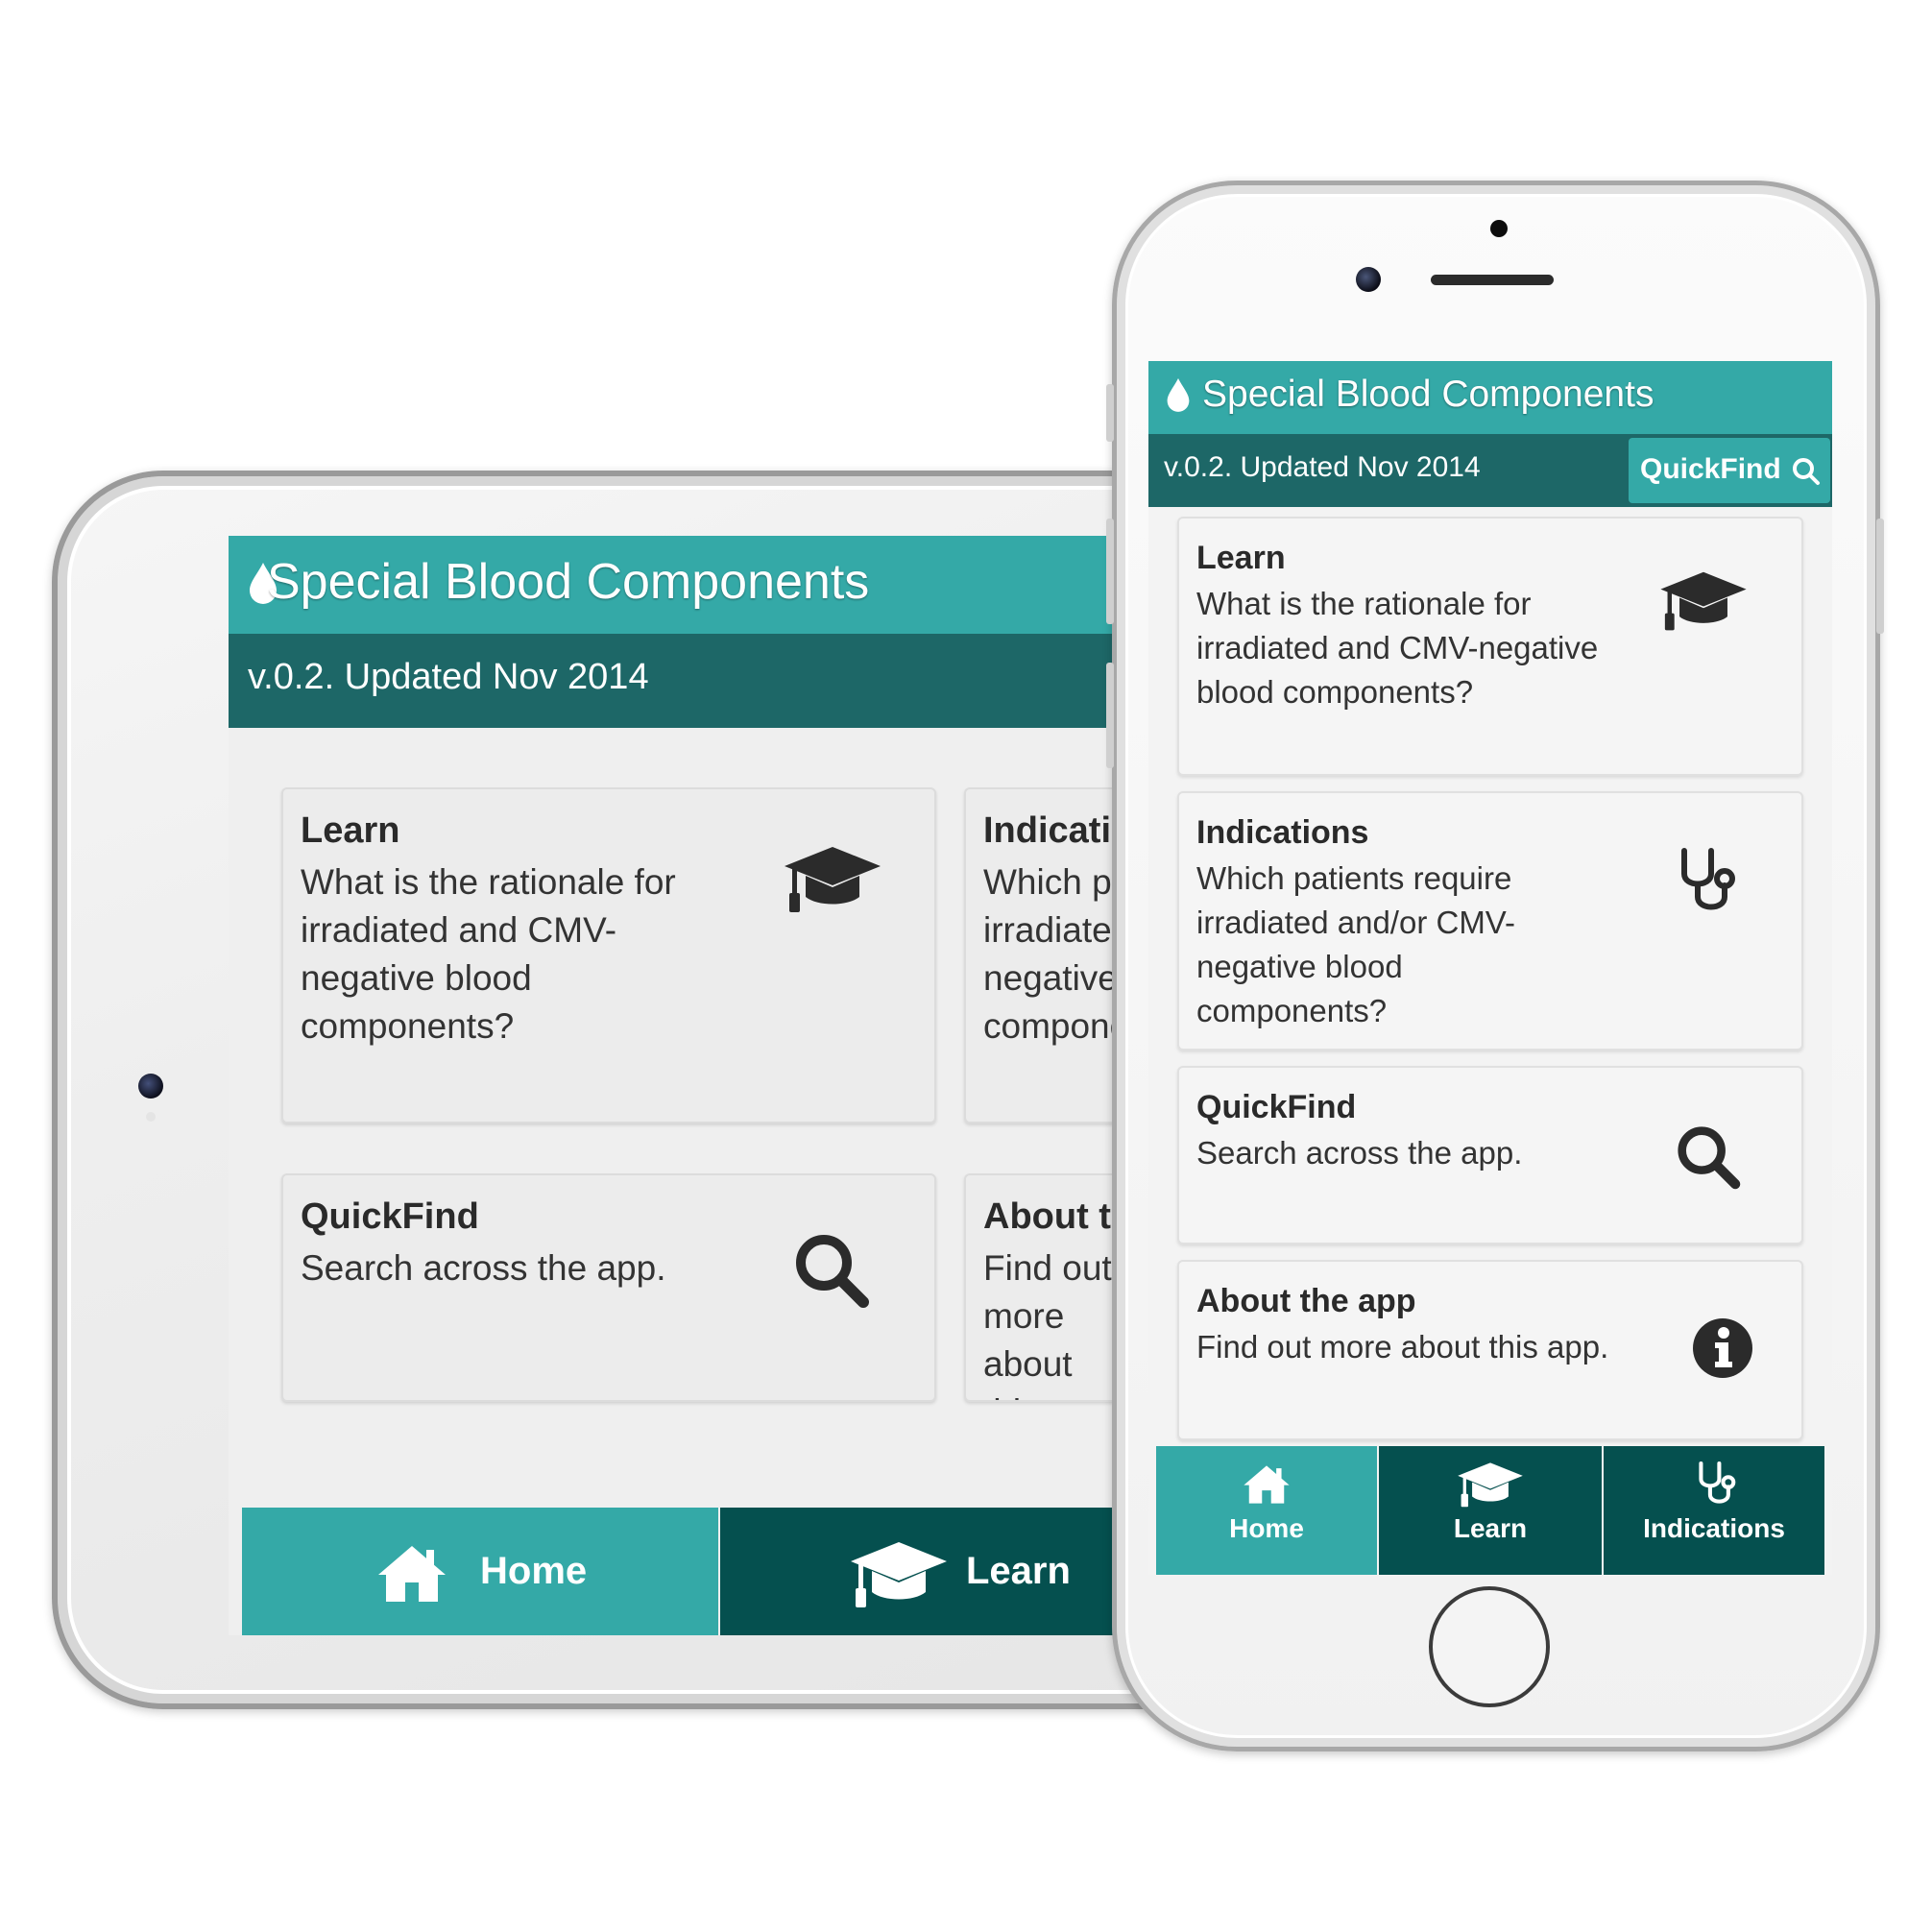  What do you see at coordinates (1368, 279) in the screenshot?
I see `phone-front-camera` at bounding box center [1368, 279].